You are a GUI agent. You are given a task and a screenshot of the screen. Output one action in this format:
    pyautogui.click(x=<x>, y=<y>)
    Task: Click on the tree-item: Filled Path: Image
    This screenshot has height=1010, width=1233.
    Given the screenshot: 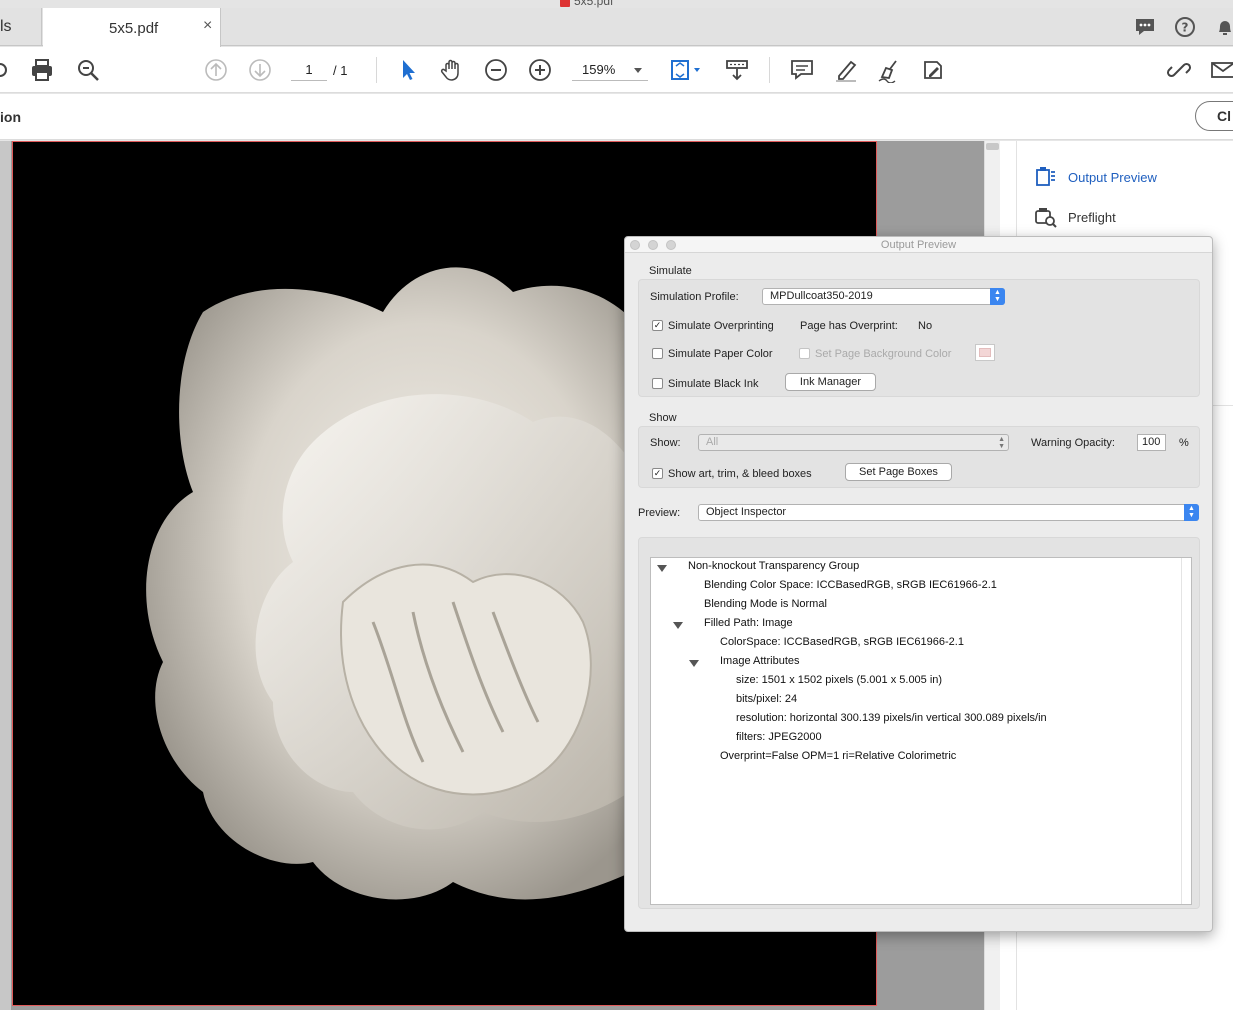 What is the action you would take?
    pyautogui.click(x=748, y=623)
    